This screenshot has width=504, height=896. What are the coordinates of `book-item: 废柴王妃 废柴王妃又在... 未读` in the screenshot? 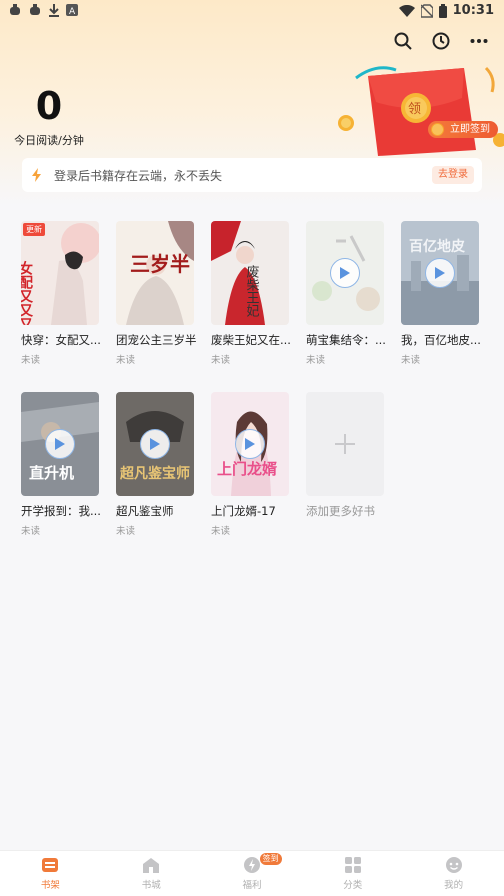 It's located at (251, 293).